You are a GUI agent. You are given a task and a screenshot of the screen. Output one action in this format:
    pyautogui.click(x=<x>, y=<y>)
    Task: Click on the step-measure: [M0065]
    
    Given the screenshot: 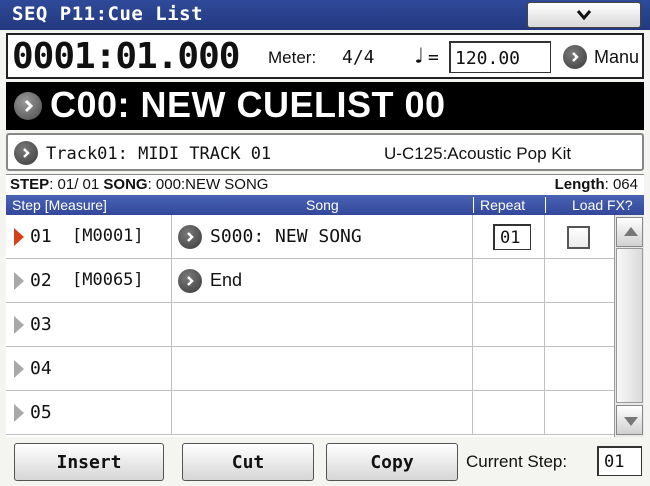 What is the action you would take?
    pyautogui.click(x=108, y=280)
    